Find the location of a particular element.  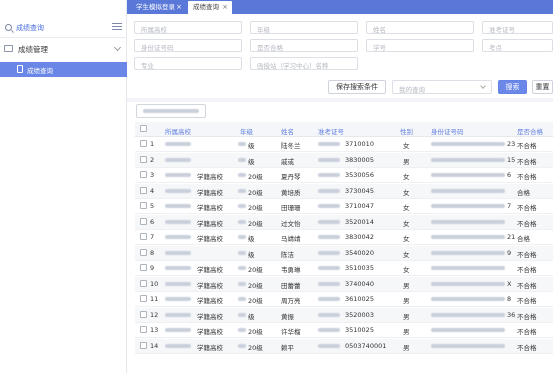

exam-number-field: 准考证号 is located at coordinates (517, 27).